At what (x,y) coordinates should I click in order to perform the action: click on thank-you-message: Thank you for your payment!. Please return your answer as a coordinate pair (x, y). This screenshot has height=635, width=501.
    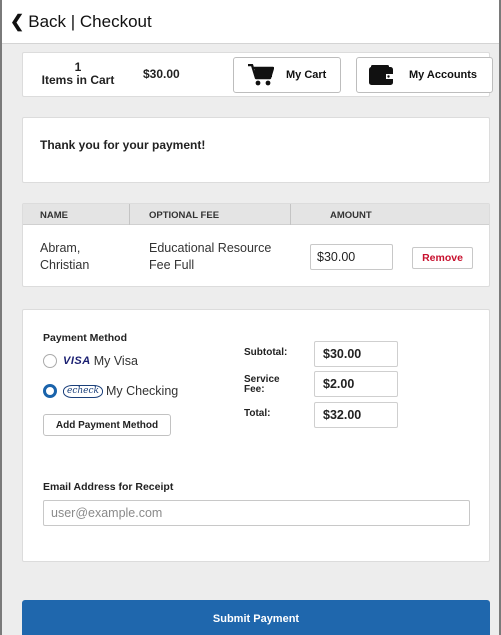
    Looking at the image, I should click on (123, 145).